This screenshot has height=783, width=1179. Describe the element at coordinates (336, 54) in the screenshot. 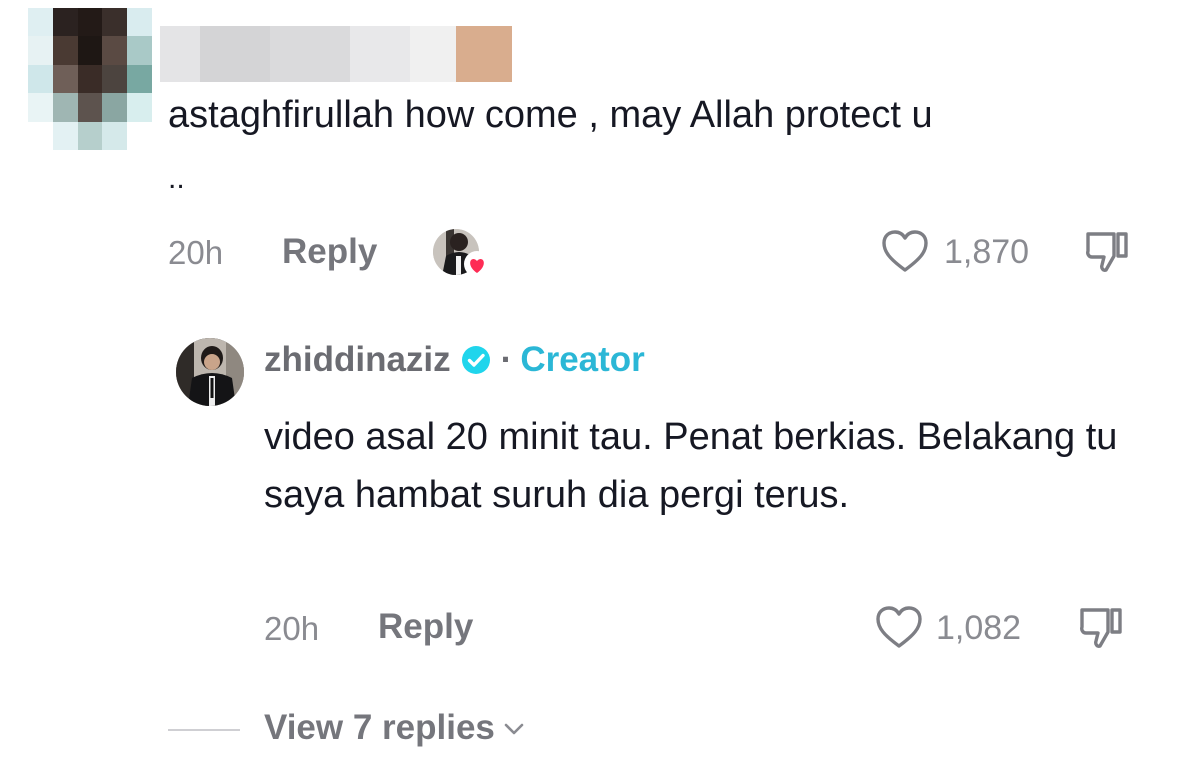

I see `commenter-username-obscured` at that location.